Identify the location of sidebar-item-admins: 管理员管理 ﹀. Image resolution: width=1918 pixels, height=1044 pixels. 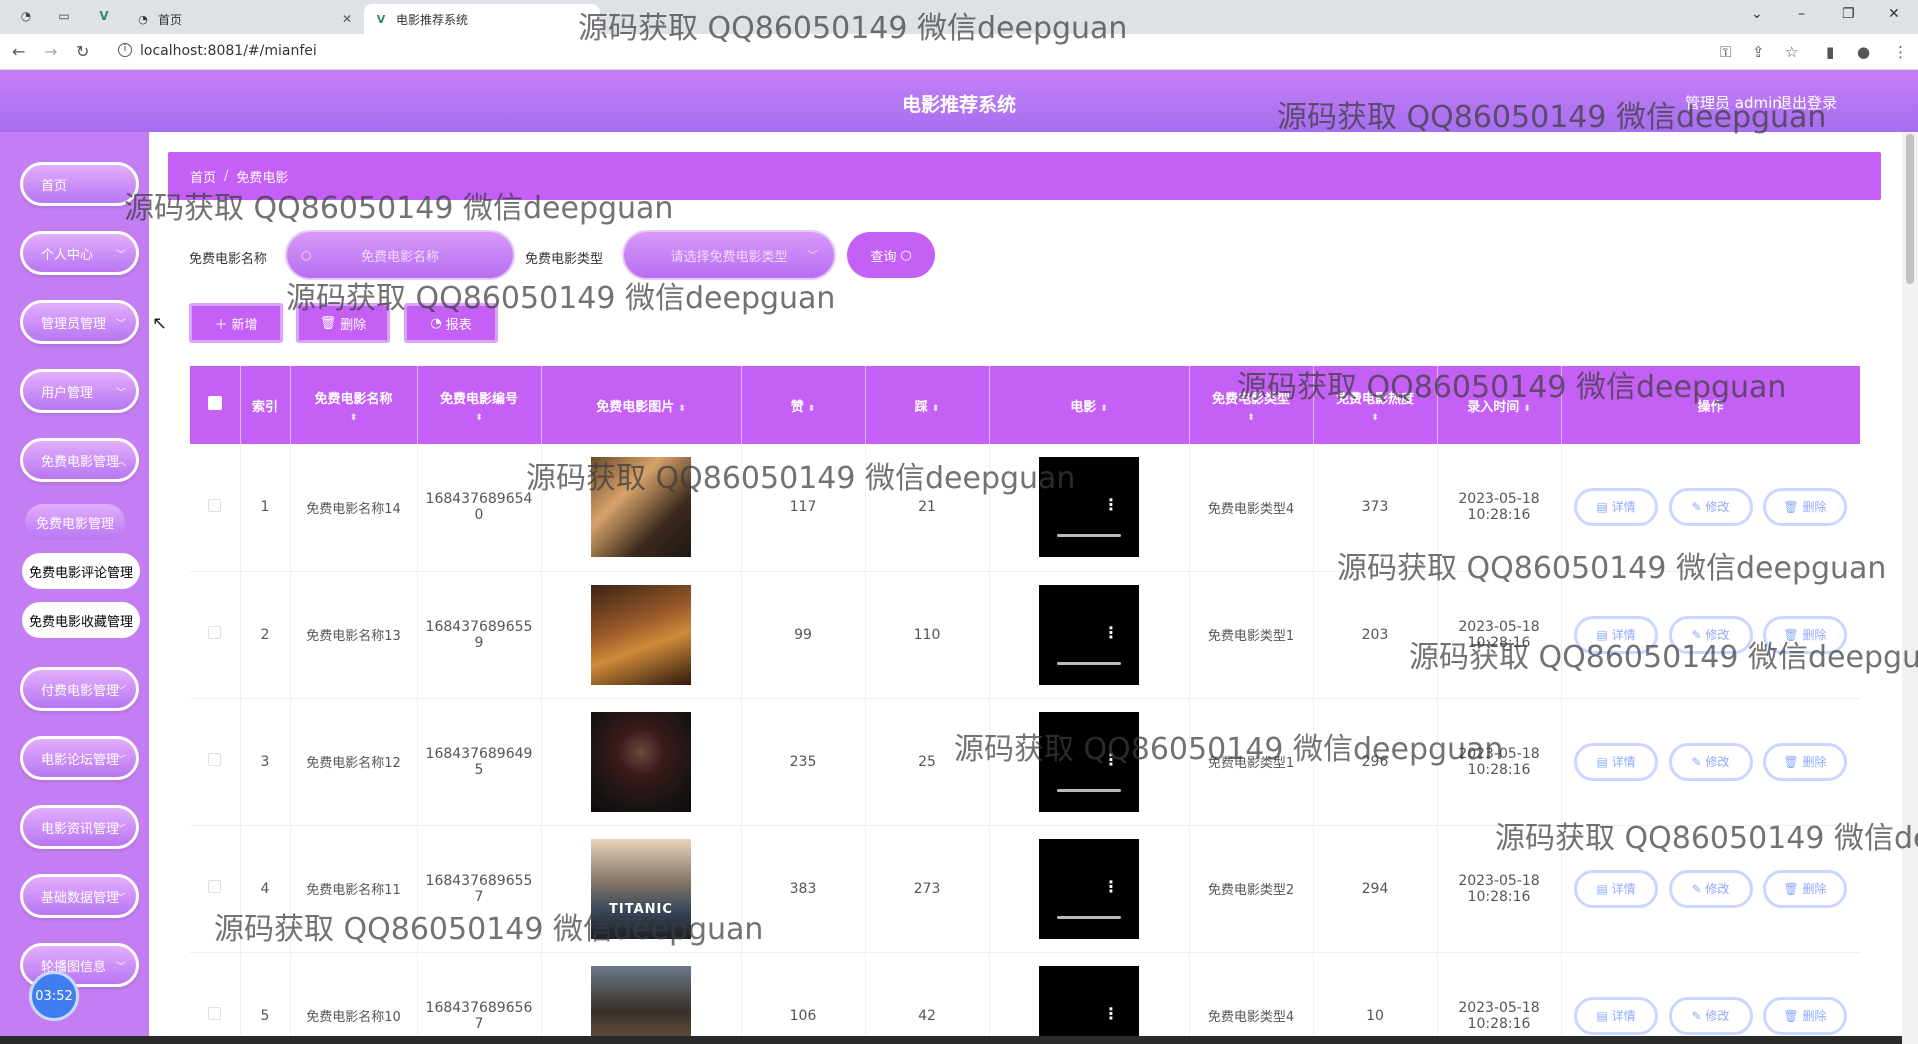
(79, 322).